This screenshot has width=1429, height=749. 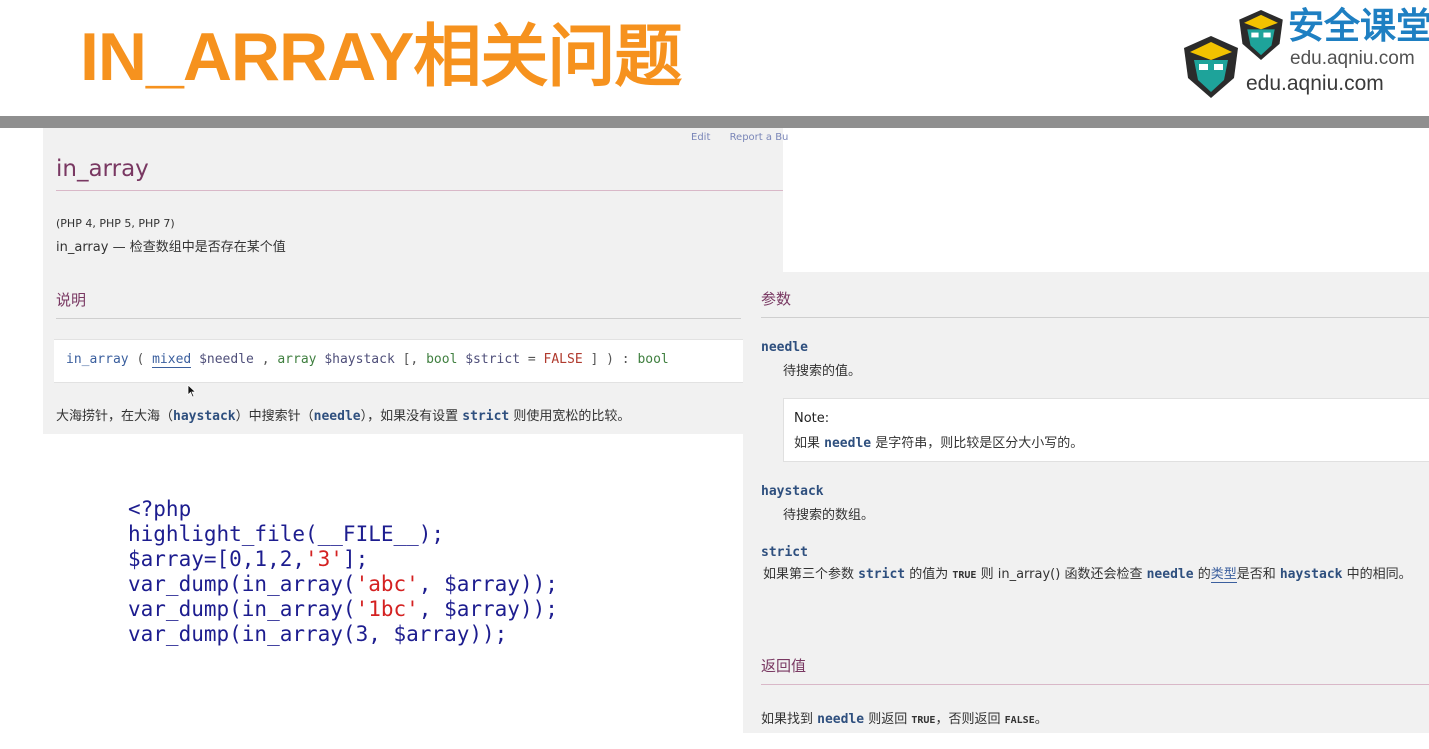 What do you see at coordinates (776, 299) in the screenshot?
I see `section-heading-parameters: 参数` at bounding box center [776, 299].